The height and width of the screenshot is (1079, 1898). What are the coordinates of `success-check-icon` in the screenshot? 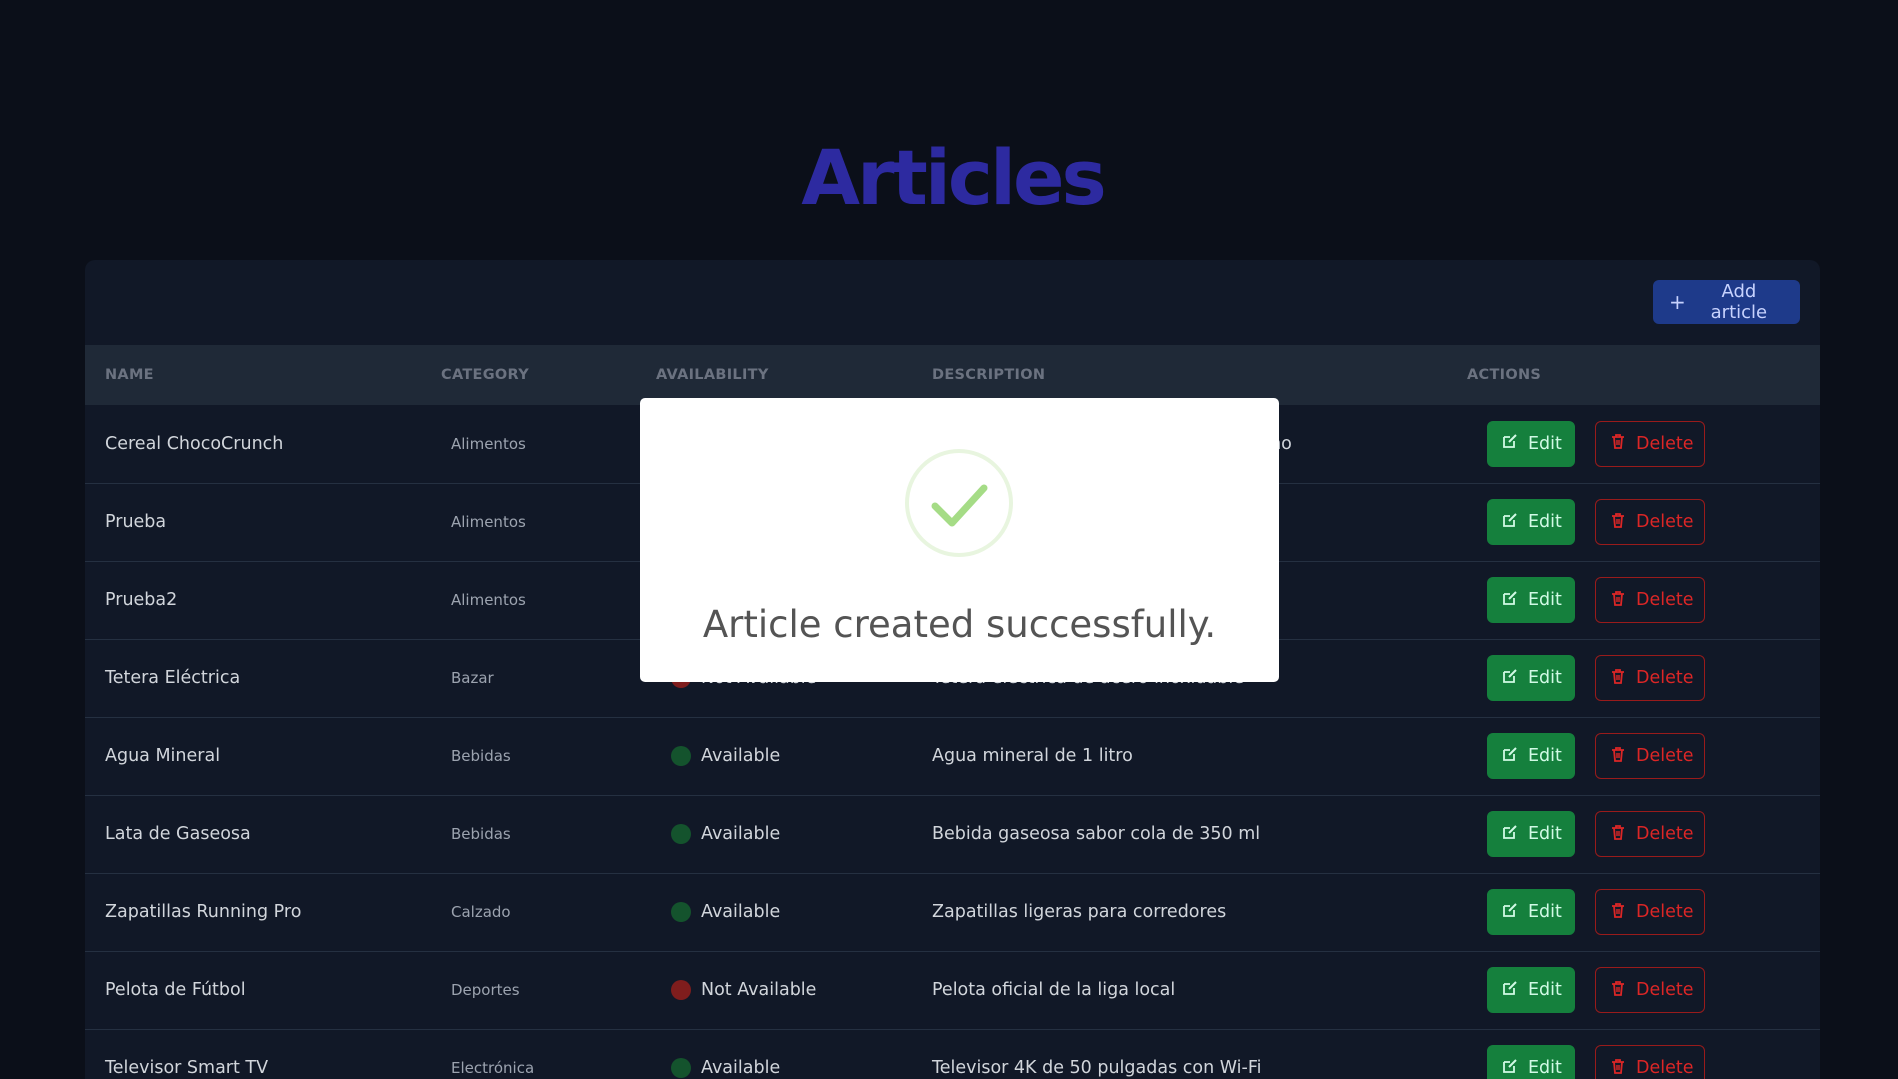 It's located at (959, 503).